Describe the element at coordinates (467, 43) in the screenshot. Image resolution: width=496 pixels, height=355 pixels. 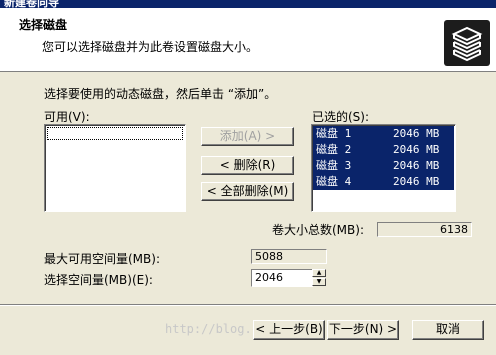
I see `disk-stack-icon` at that location.